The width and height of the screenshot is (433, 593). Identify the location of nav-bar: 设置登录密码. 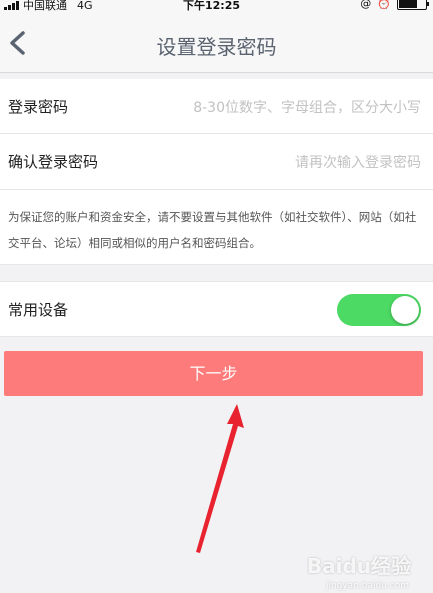
(216, 43).